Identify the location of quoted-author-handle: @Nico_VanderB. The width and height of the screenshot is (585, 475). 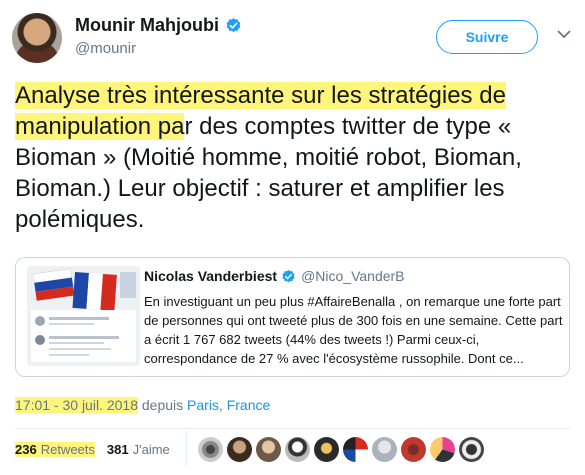
(353, 276).